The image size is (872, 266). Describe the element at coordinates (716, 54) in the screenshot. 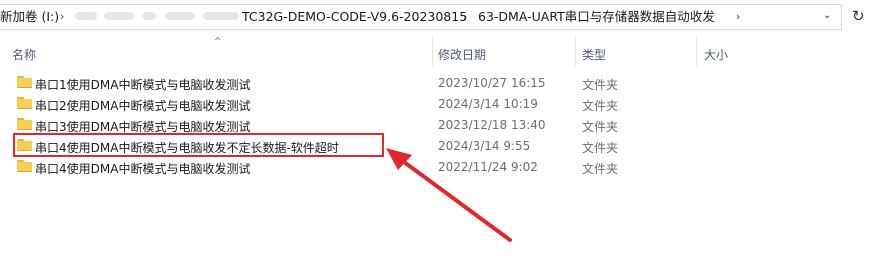

I see `column-header-size: 大小` at that location.